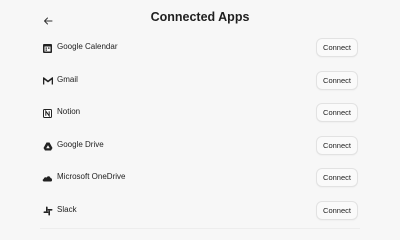 The width and height of the screenshot is (400, 240). Describe the element at coordinates (200, 212) in the screenshot. I see `app-row-slack: Slack Connect` at that location.